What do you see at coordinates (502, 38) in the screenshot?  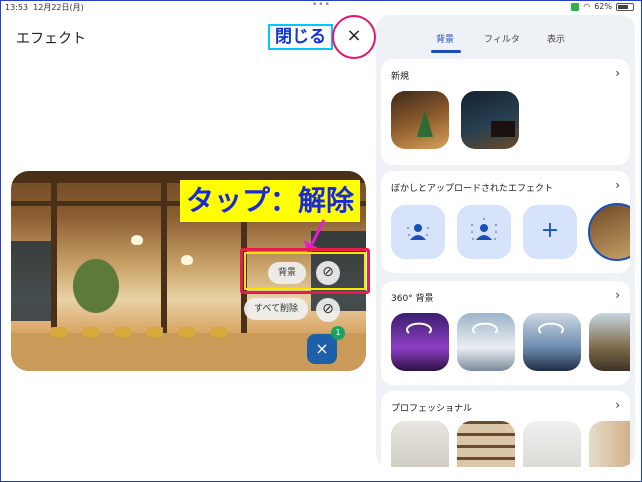 I see `tab-filter: フィルタ` at bounding box center [502, 38].